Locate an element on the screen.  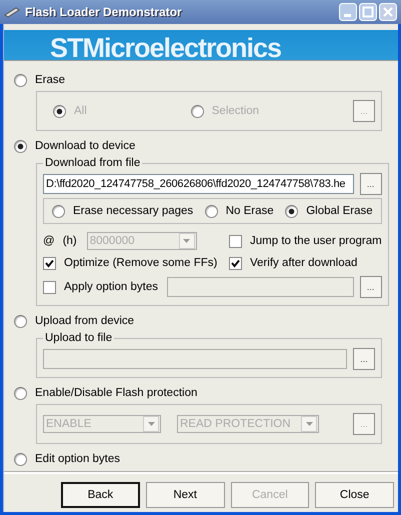
radio-label: Download to device is located at coordinates (85, 146).